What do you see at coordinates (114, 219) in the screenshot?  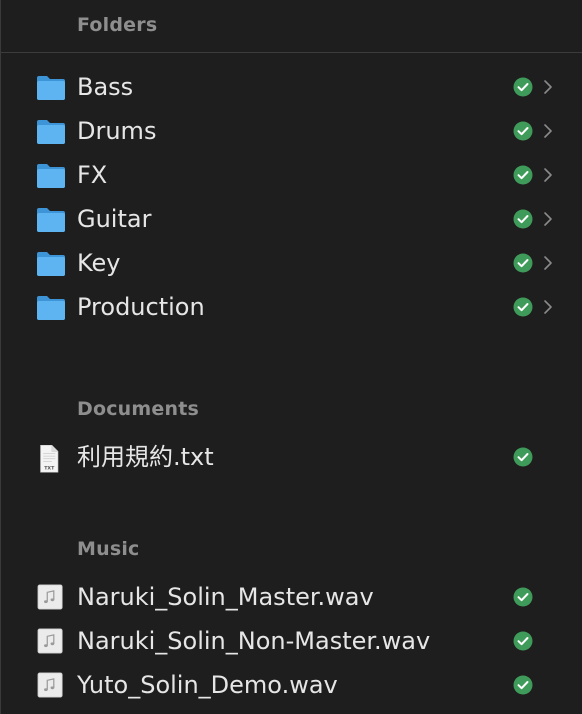 I see `folder-name: Guitar` at bounding box center [114, 219].